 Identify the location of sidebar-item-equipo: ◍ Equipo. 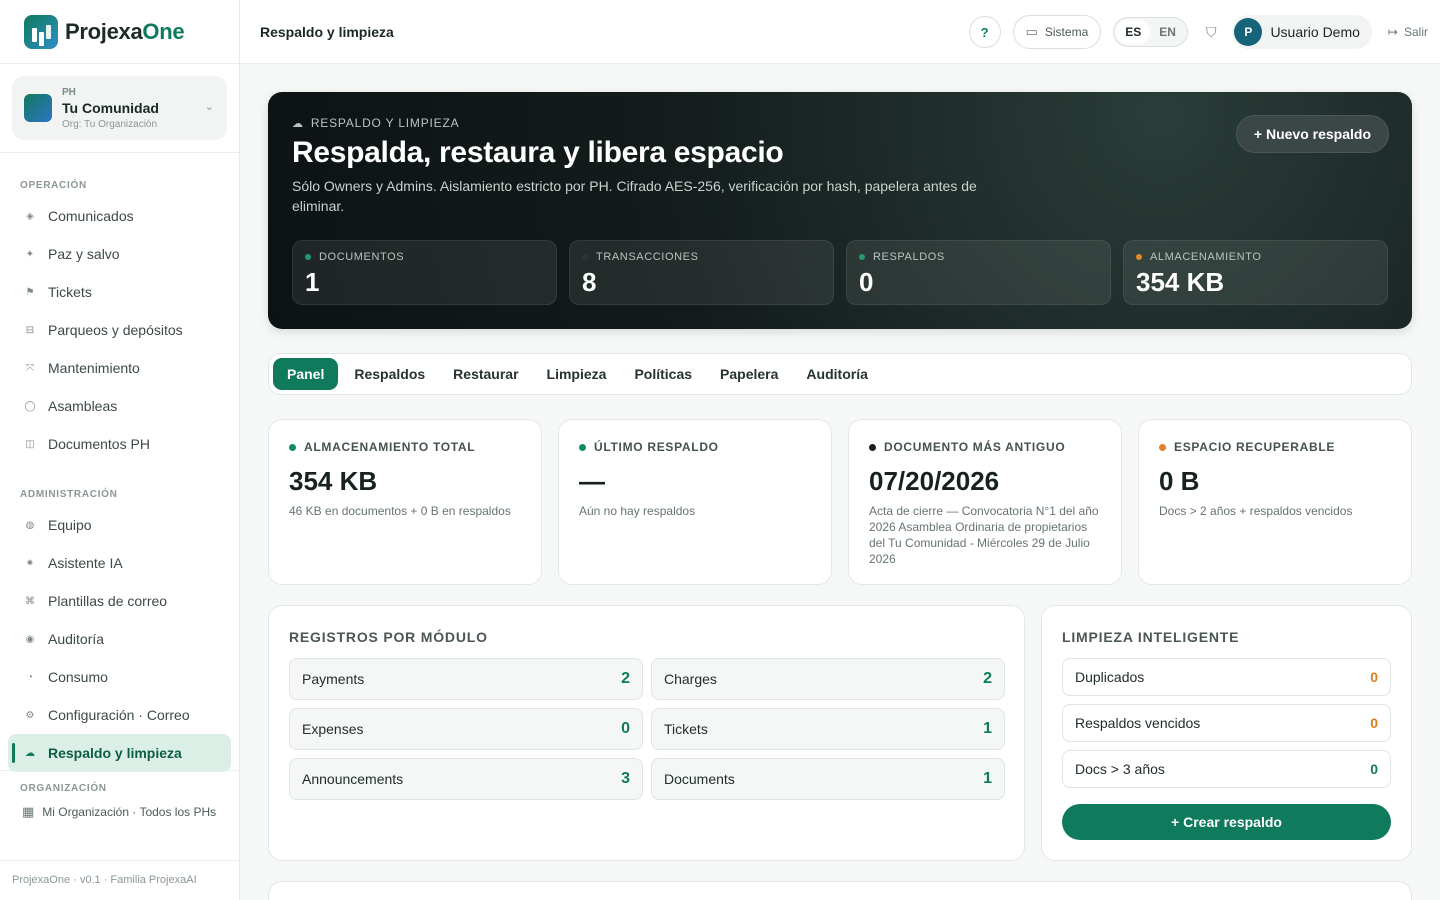
(119, 525).